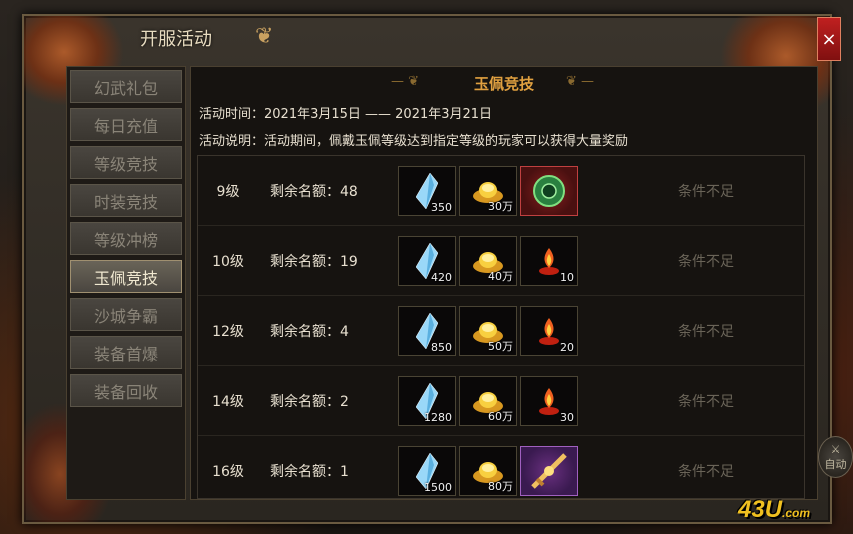 This screenshot has width=853, height=534. Describe the element at coordinates (488, 400) in the screenshot. I see `reward-slot: 60万` at that location.